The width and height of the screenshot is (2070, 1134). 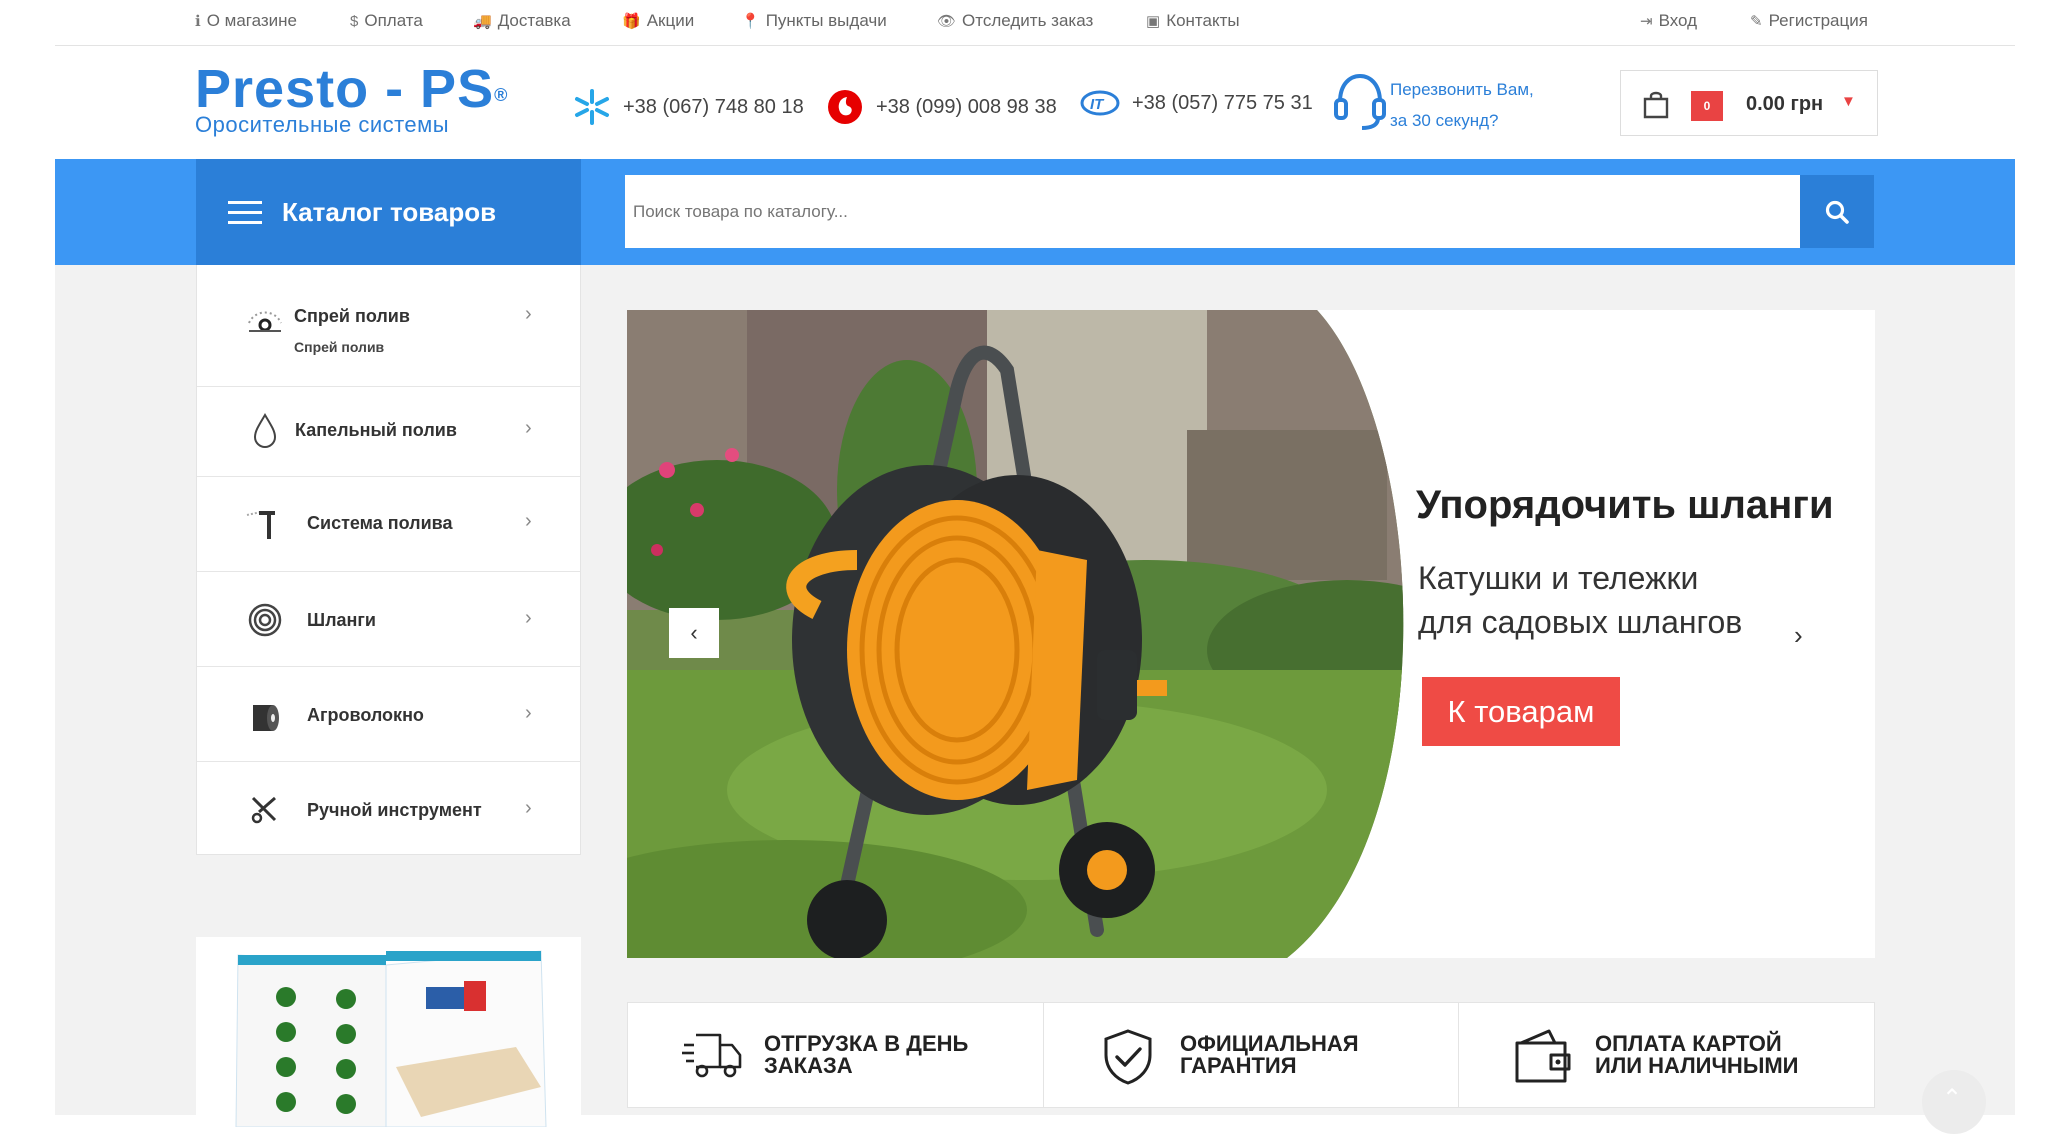 I want to click on gift-icon: 🎁, so click(x=631, y=21).